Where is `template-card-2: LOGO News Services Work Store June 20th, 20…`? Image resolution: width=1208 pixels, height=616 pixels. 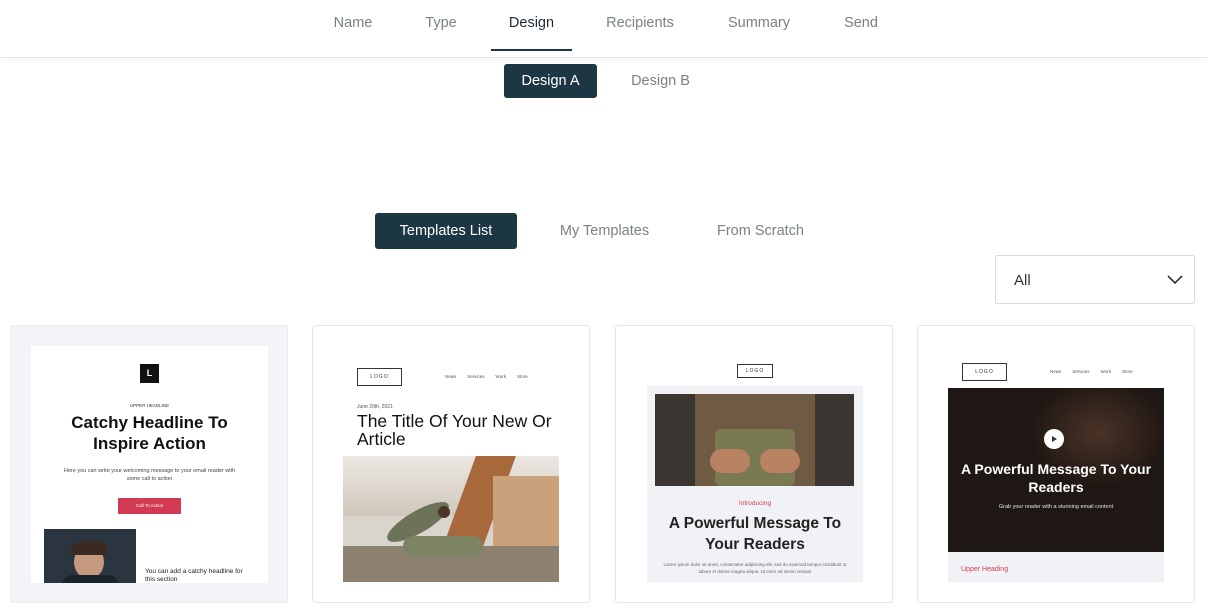 template-card-2: LOGO News Services Work Store June 20th, 20… is located at coordinates (451, 464).